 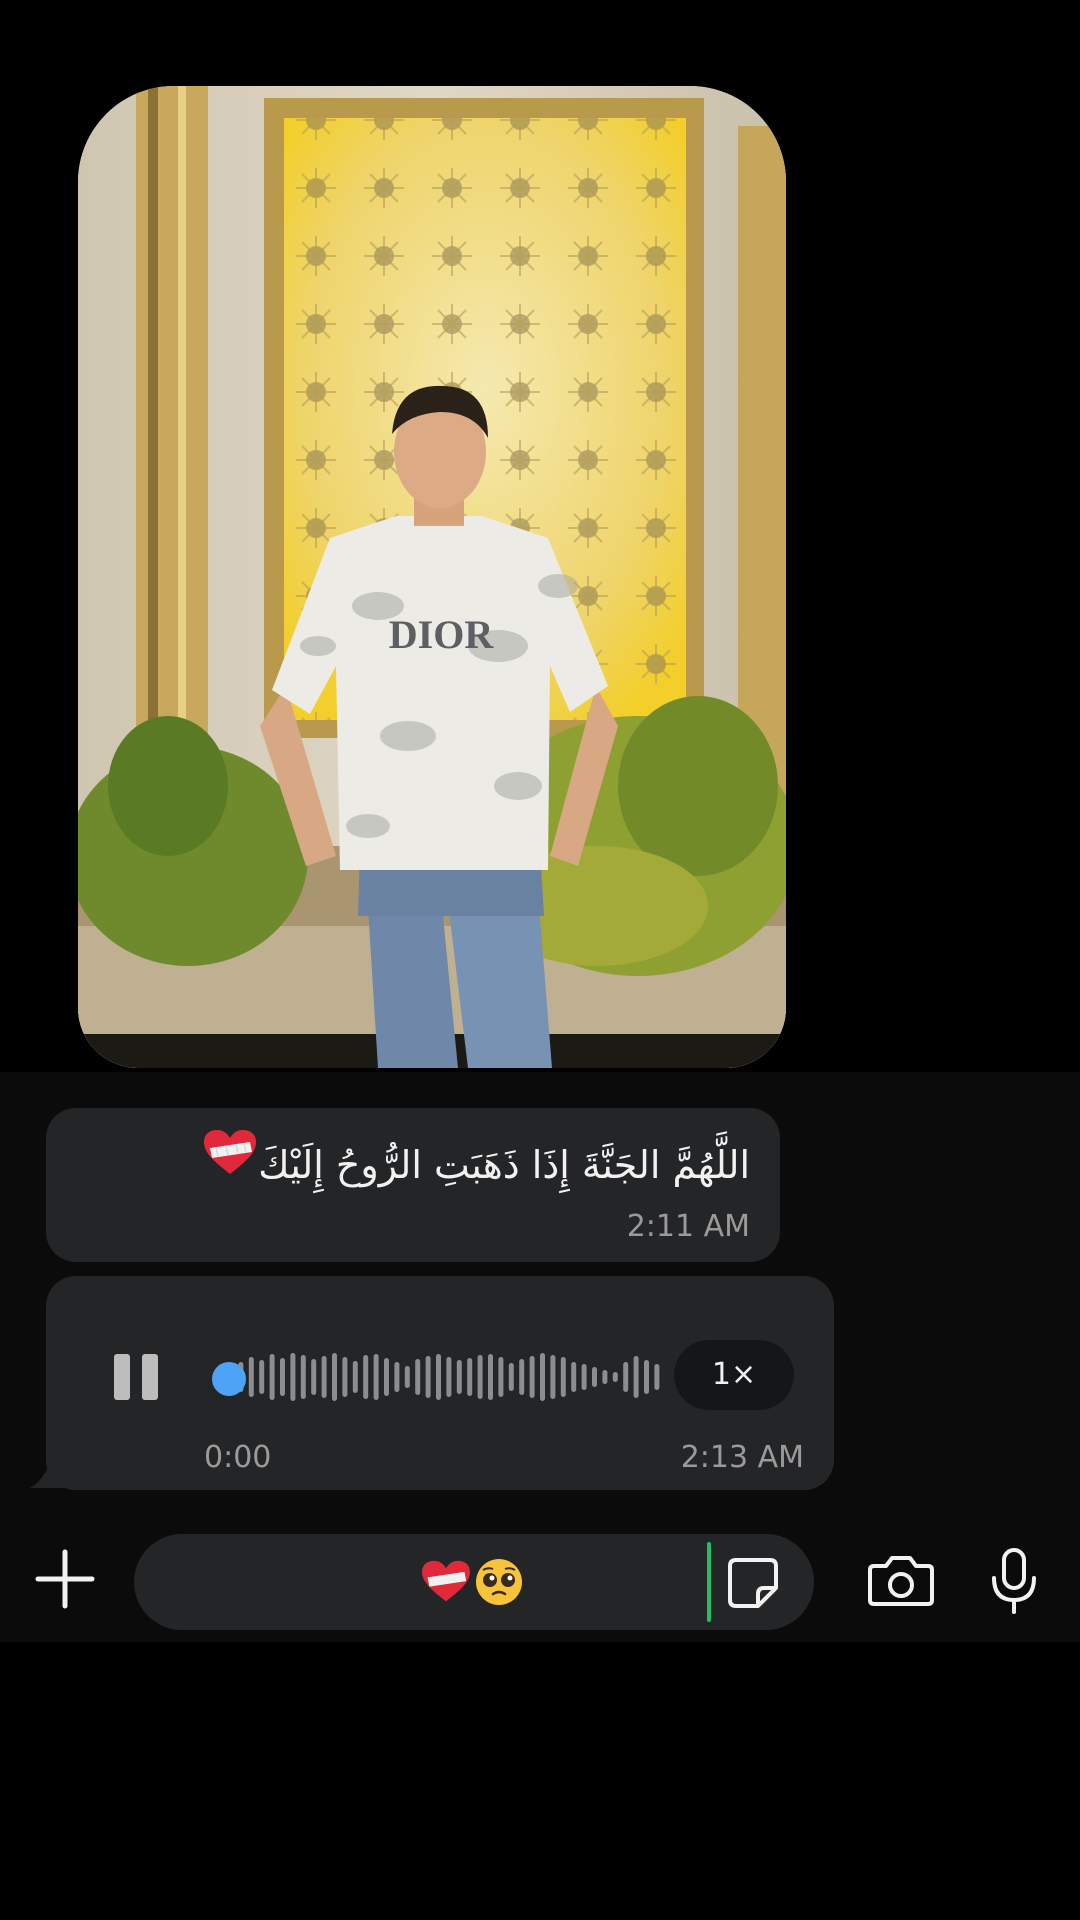 I want to click on shirt-print: DIOR, so click(x=442, y=634).